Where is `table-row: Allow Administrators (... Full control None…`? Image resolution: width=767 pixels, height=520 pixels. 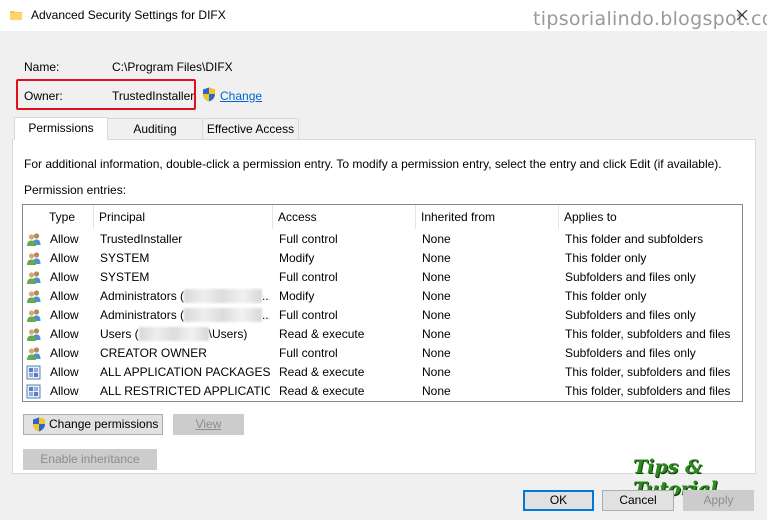 table-row: Allow Administrators (... Full control None… is located at coordinates (382, 315).